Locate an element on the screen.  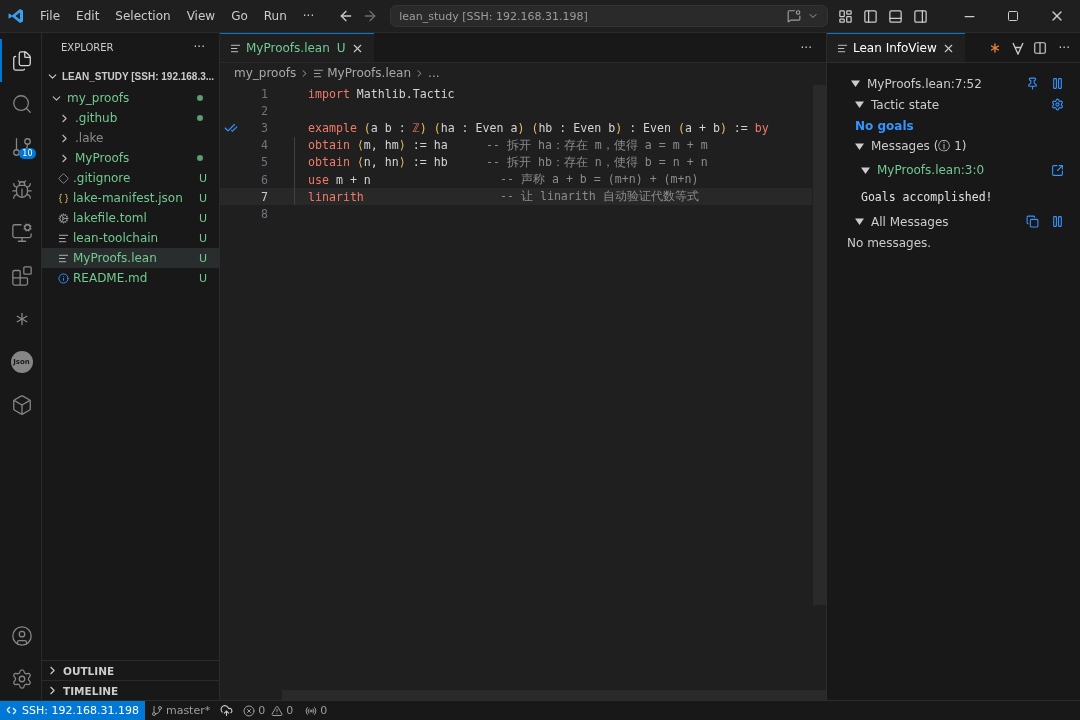
section-heading: Messages (ⓘ 1) is located at coordinates (919, 146).